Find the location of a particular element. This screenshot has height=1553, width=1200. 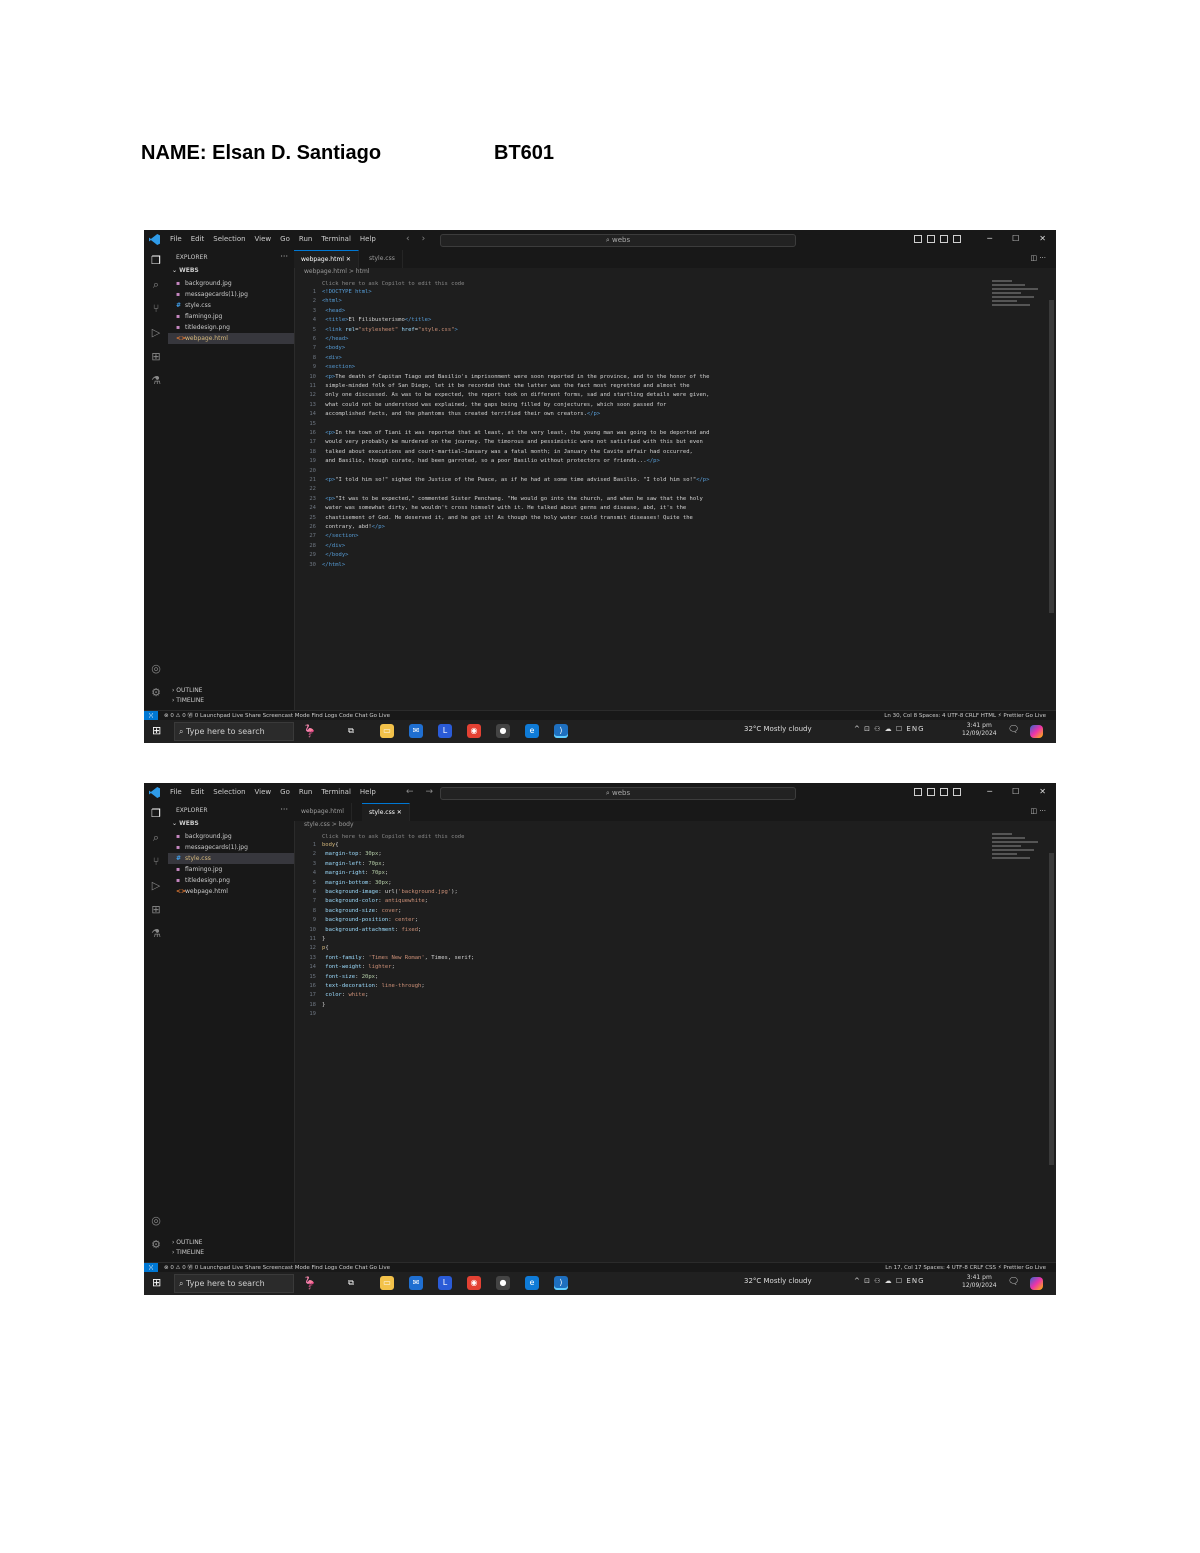

close-tab-icon: ✕ is located at coordinates (347, 259).